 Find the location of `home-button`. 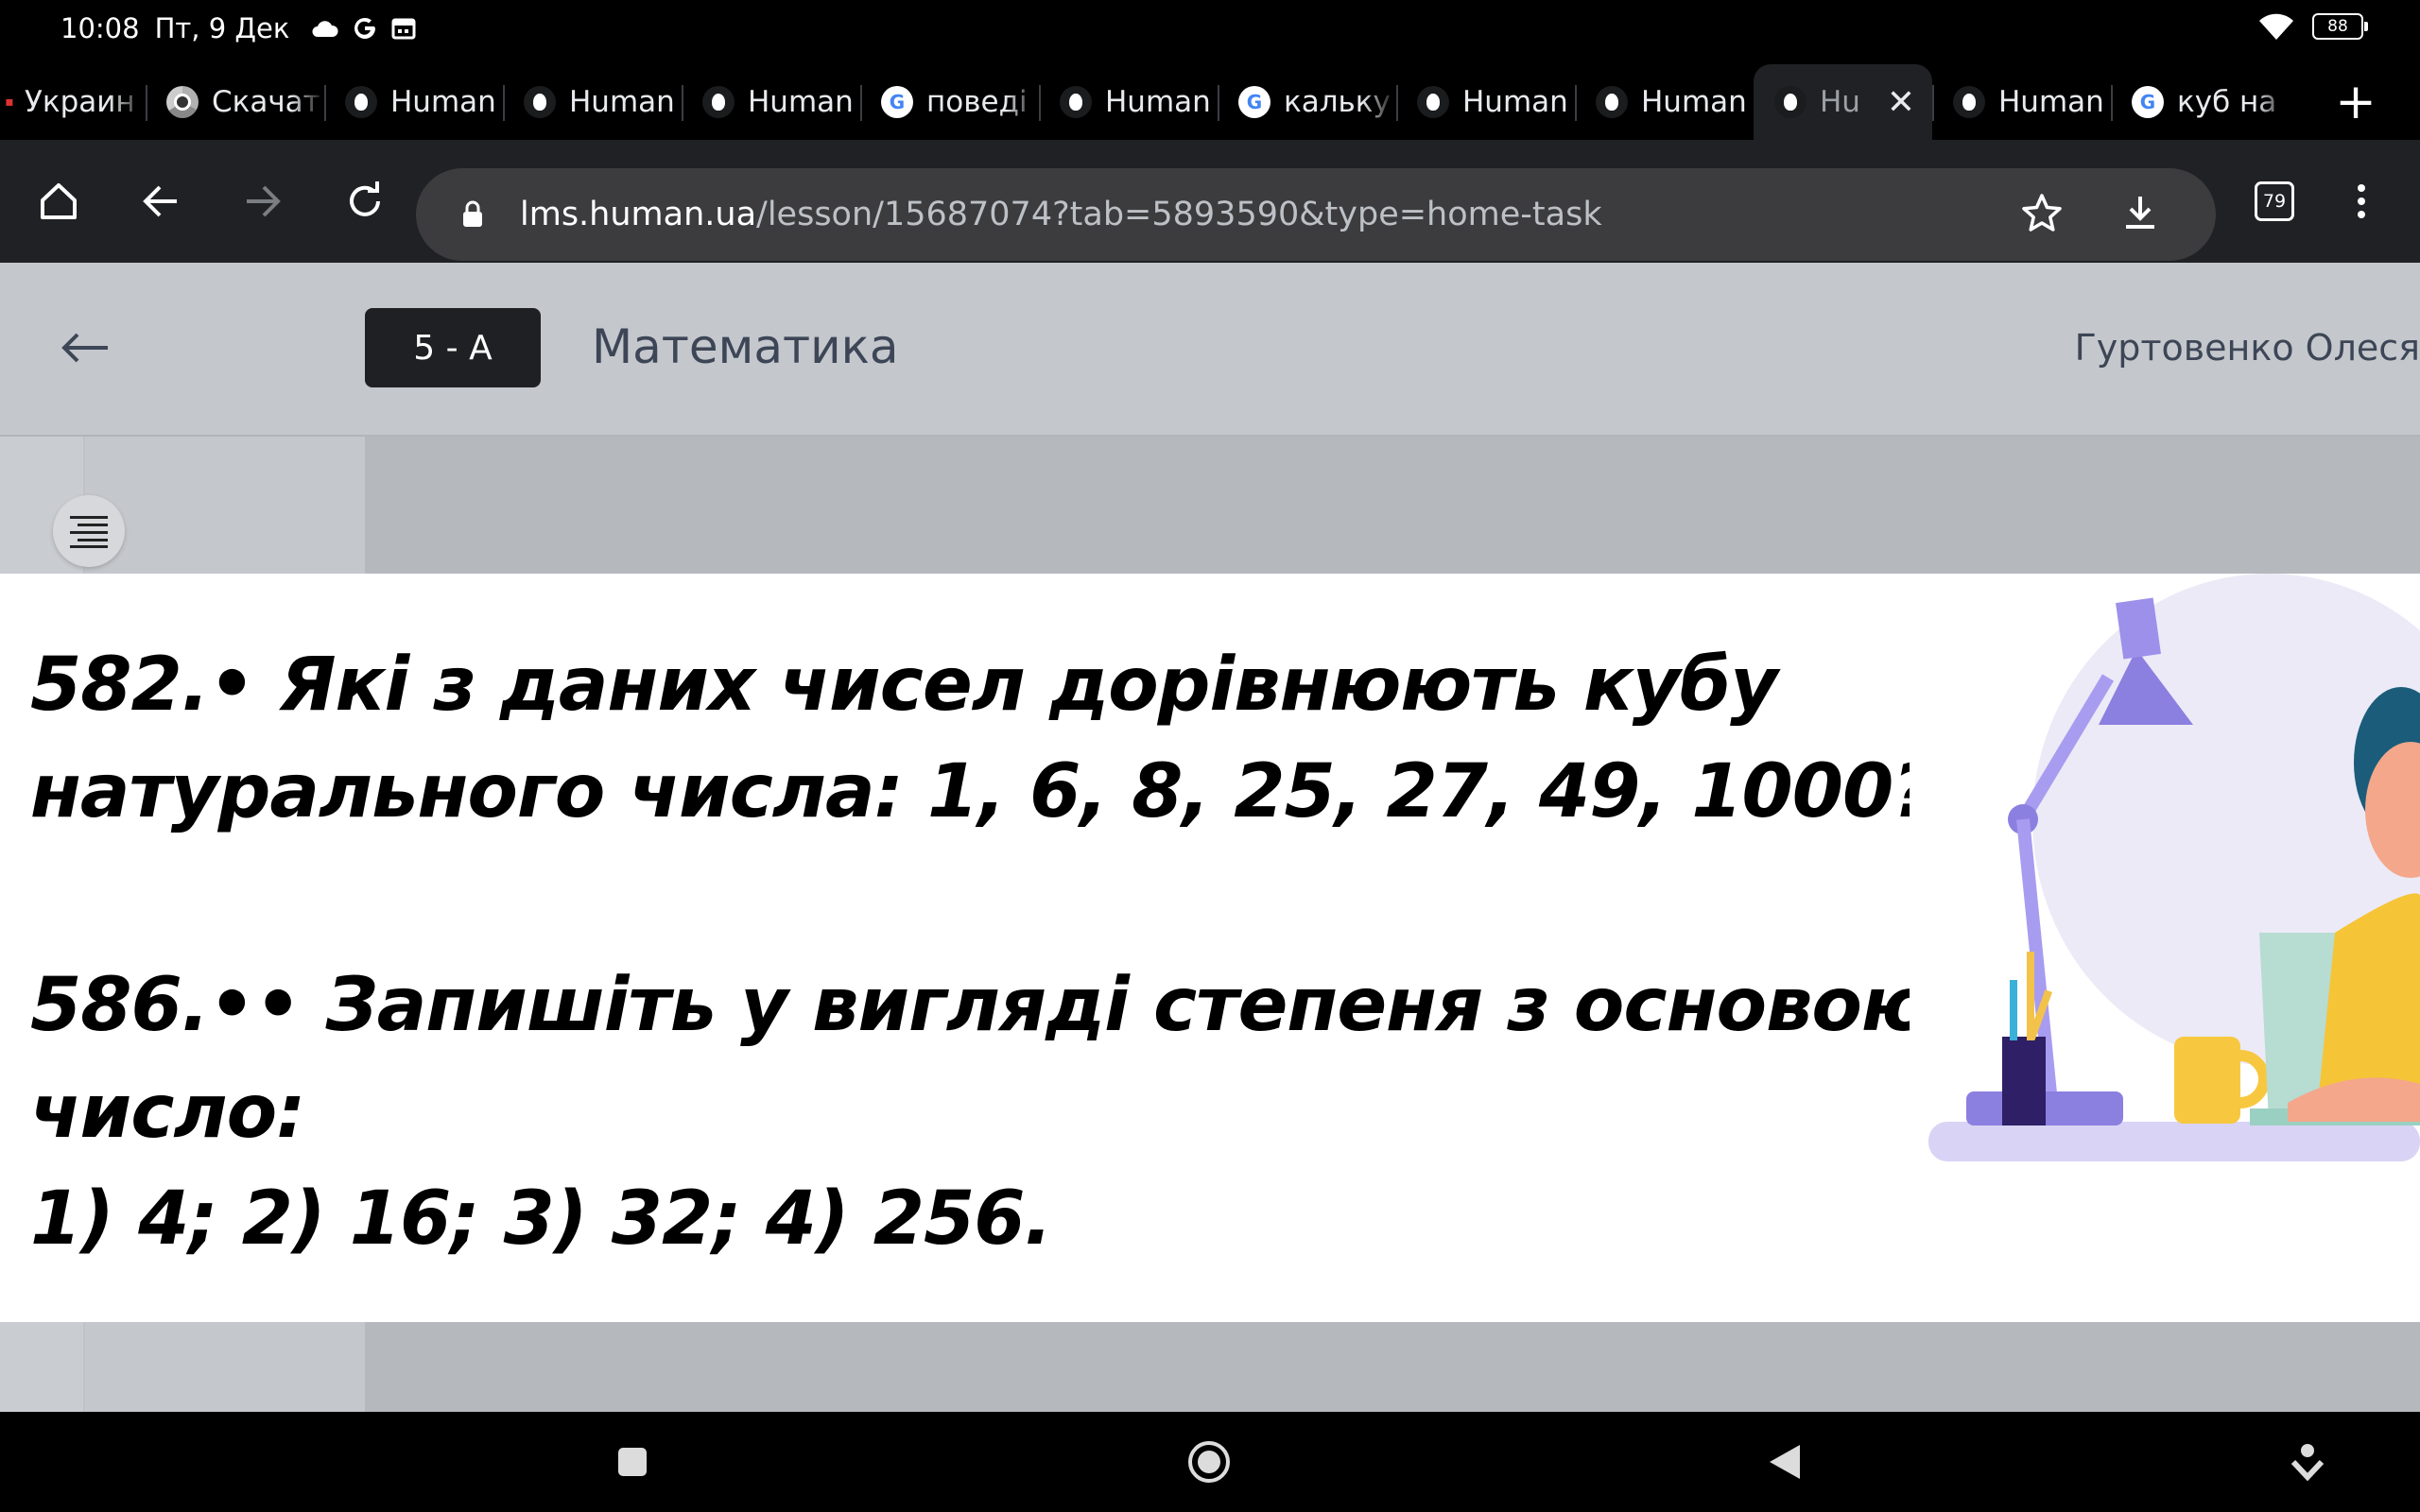

home-button is located at coordinates (58, 201).